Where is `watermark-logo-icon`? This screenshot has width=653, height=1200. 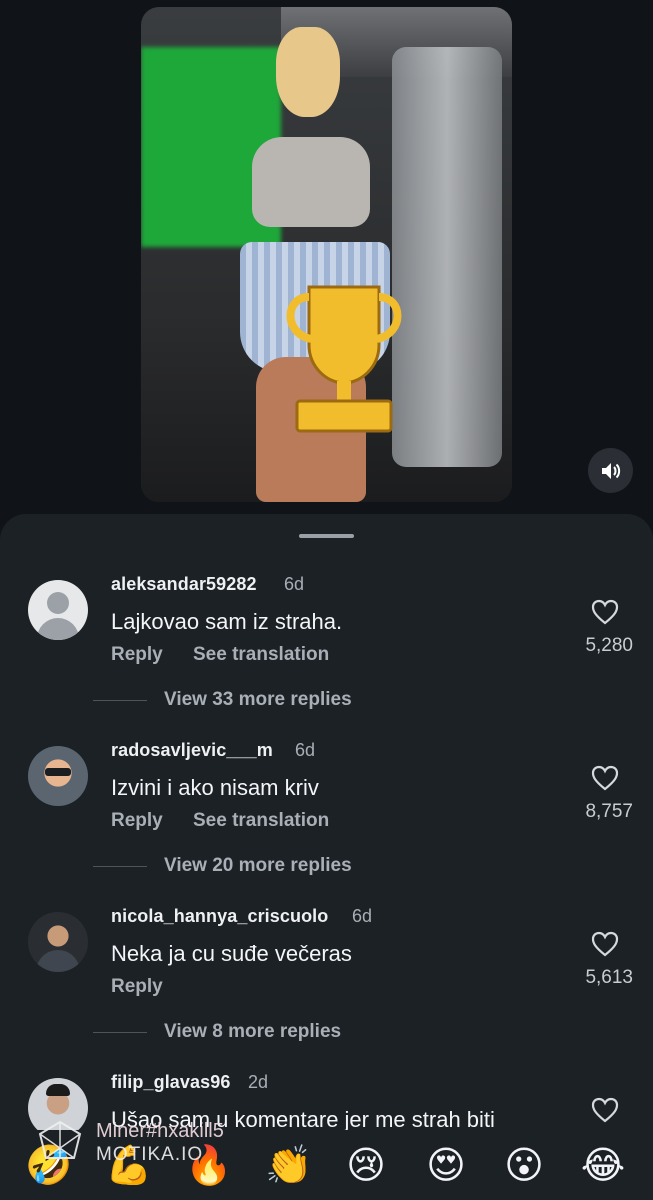 watermark-logo-icon is located at coordinates (60, 1139).